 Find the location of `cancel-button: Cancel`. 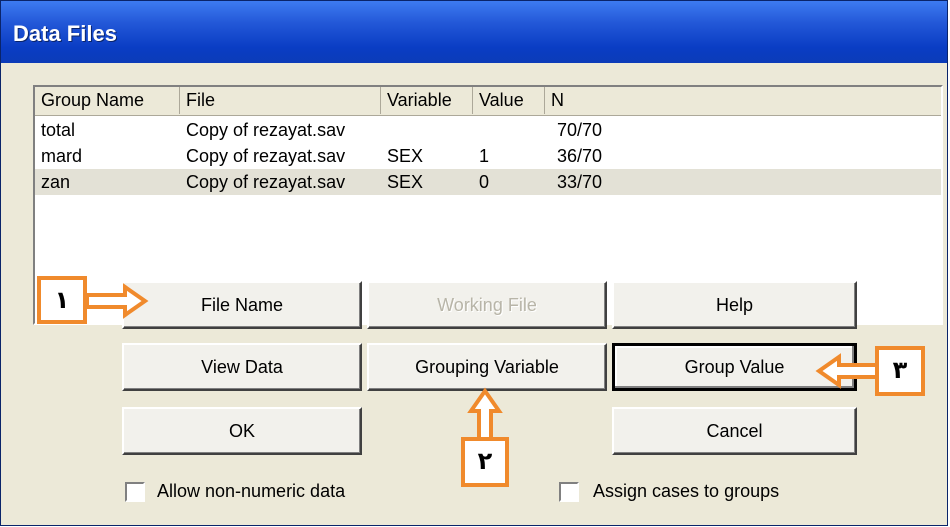

cancel-button: Cancel is located at coordinates (734, 431).